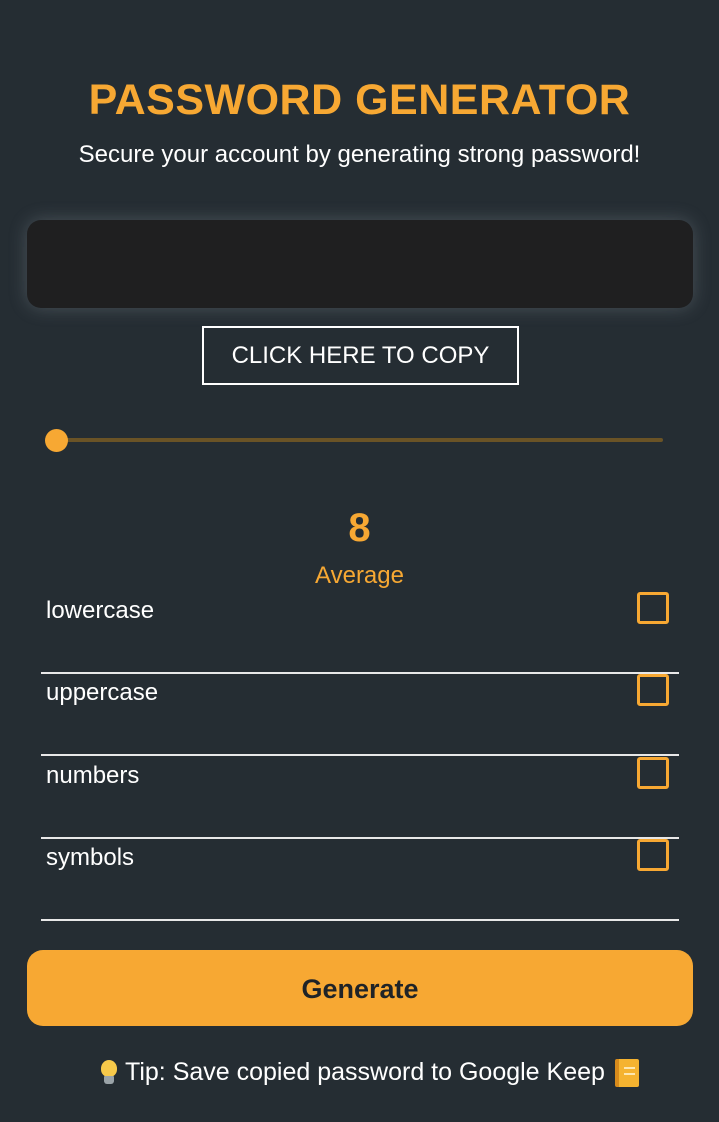 The width and height of the screenshot is (719, 1122). Describe the element at coordinates (359, 440) in the screenshot. I see `slider-track` at that location.